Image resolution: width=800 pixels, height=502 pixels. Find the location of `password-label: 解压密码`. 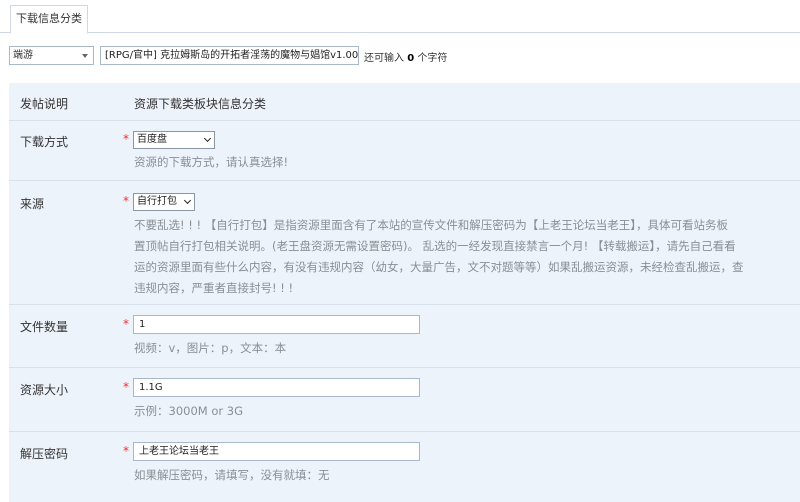

password-label: 解压密码 is located at coordinates (44, 454).